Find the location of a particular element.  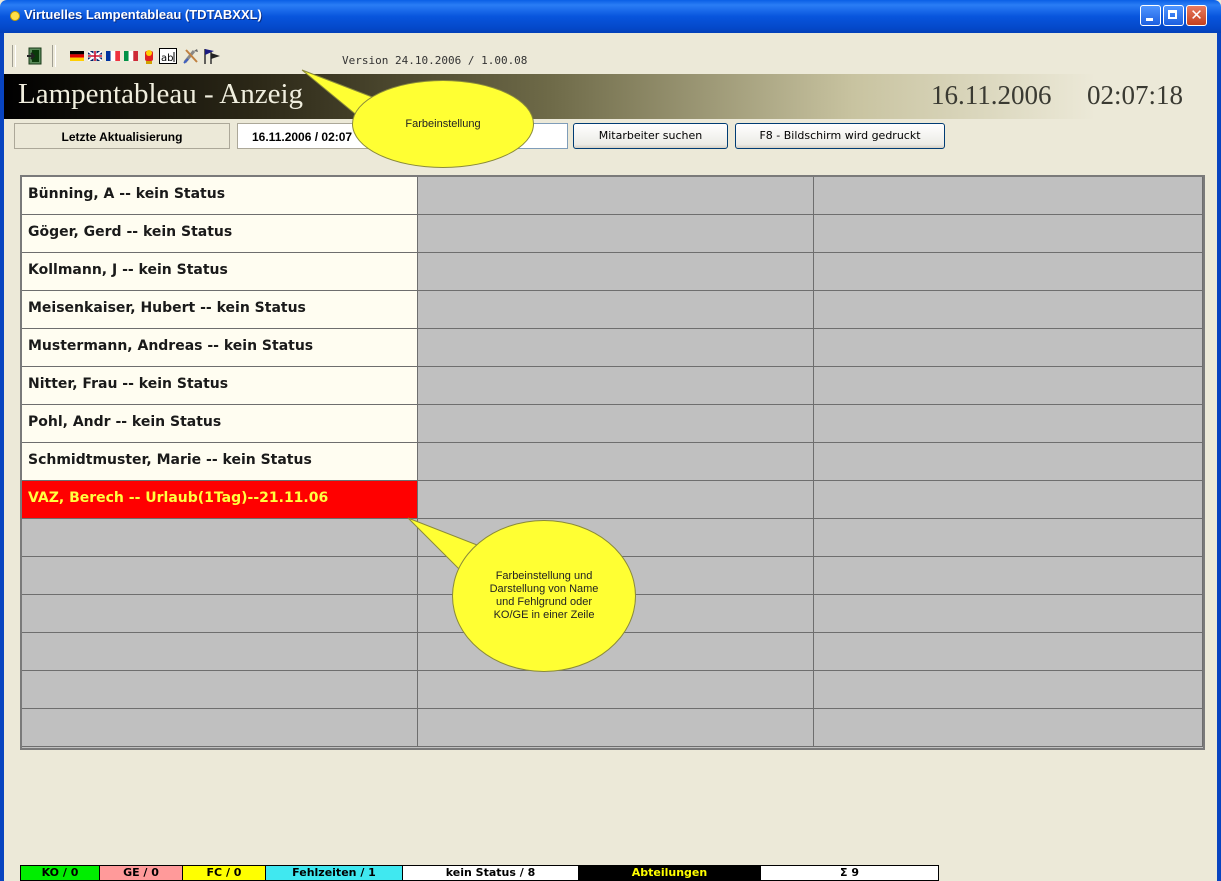

flag-de-icon is located at coordinates (77, 56).